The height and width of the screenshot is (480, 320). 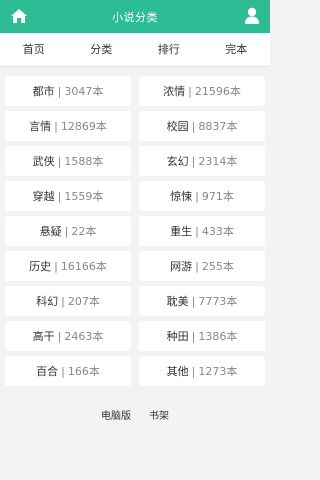 I want to click on category-count: 1273本, so click(x=218, y=371).